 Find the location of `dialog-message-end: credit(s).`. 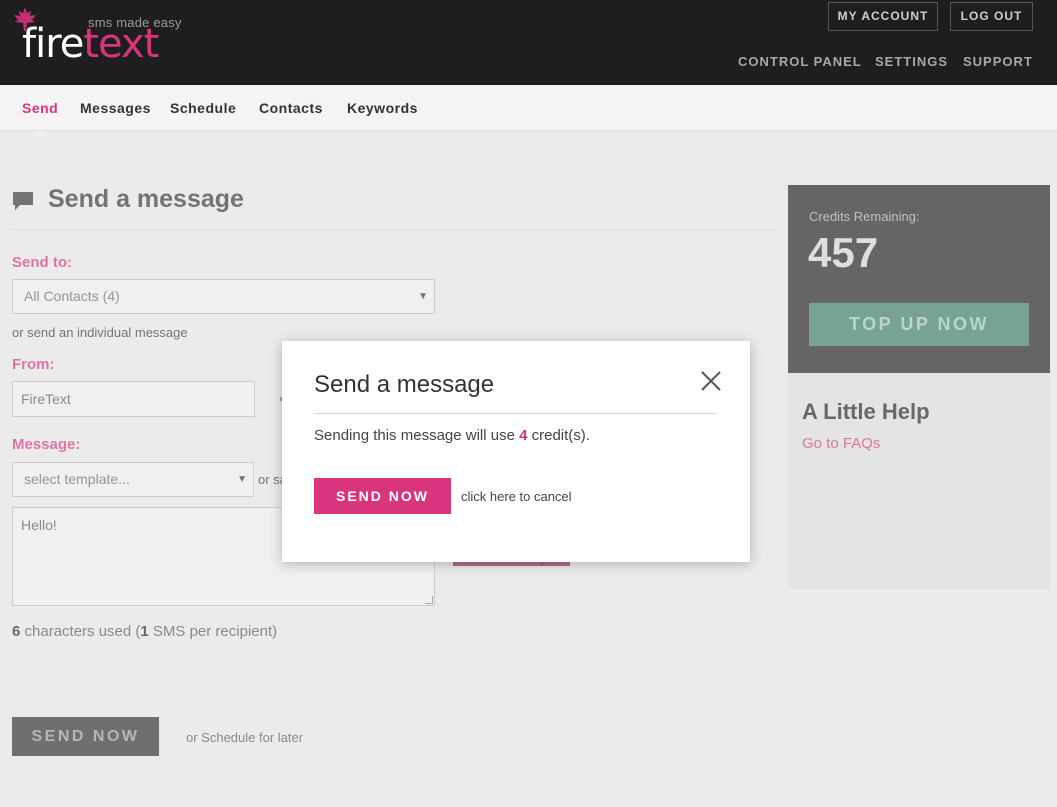

dialog-message-end: credit(s). is located at coordinates (558, 435).